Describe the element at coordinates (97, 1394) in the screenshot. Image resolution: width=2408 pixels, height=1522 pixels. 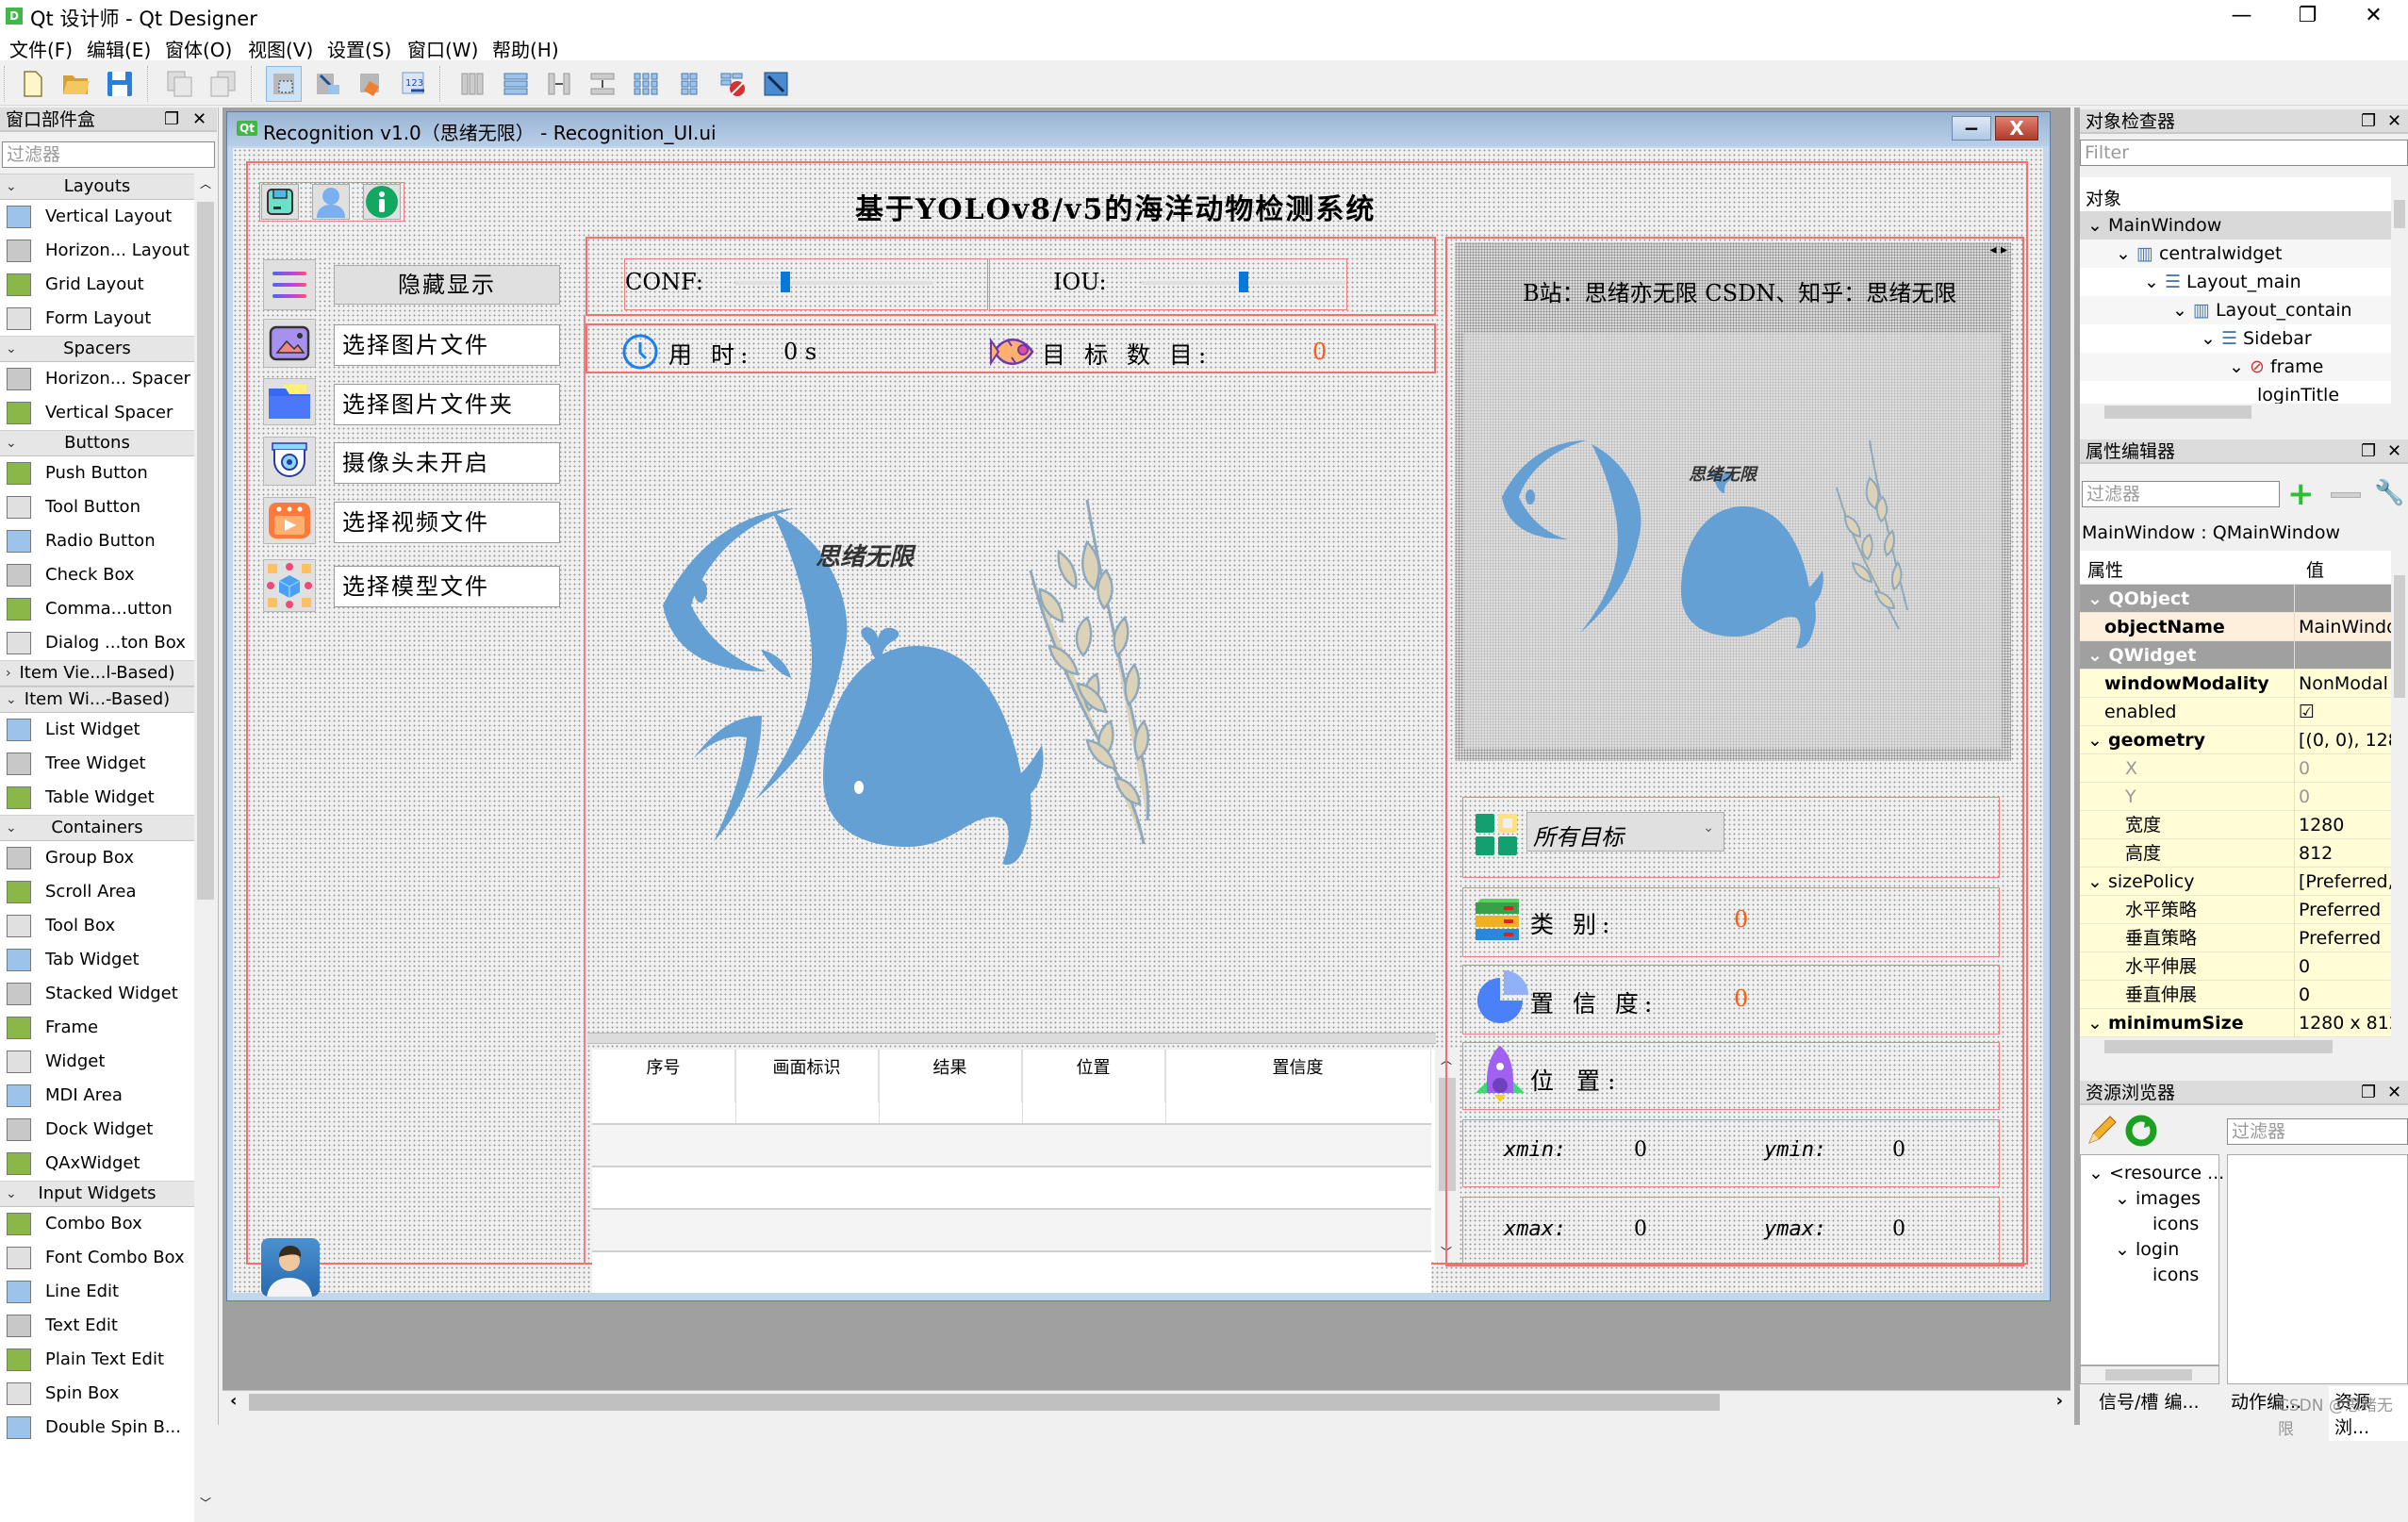
I see `widget-item: Spin Box` at that location.